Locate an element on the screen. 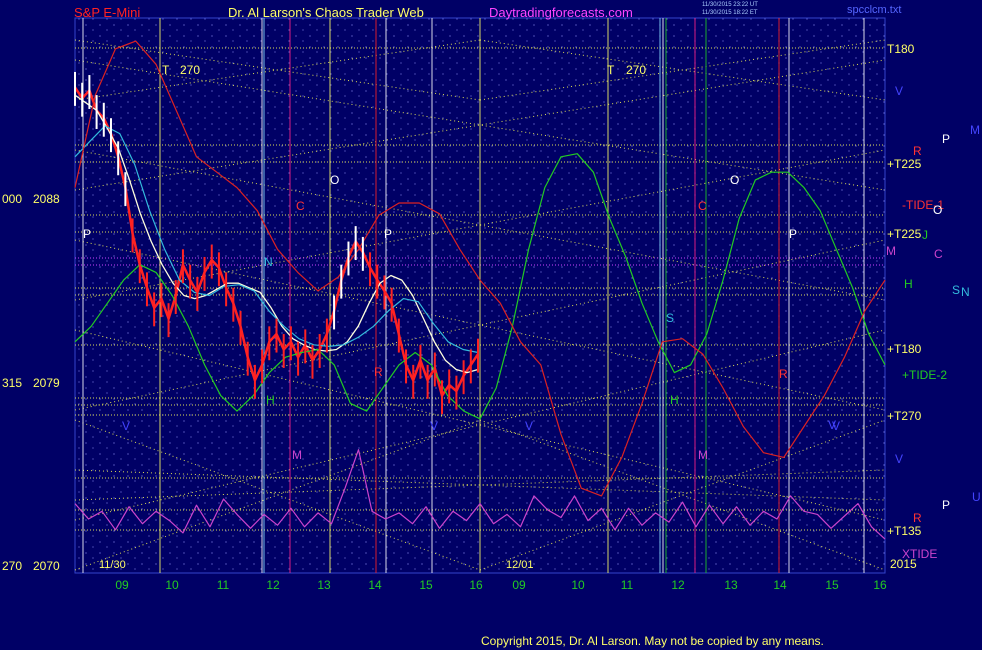  site-title: Dr. Al Larson's Chaos Trader Web is located at coordinates (326, 12).